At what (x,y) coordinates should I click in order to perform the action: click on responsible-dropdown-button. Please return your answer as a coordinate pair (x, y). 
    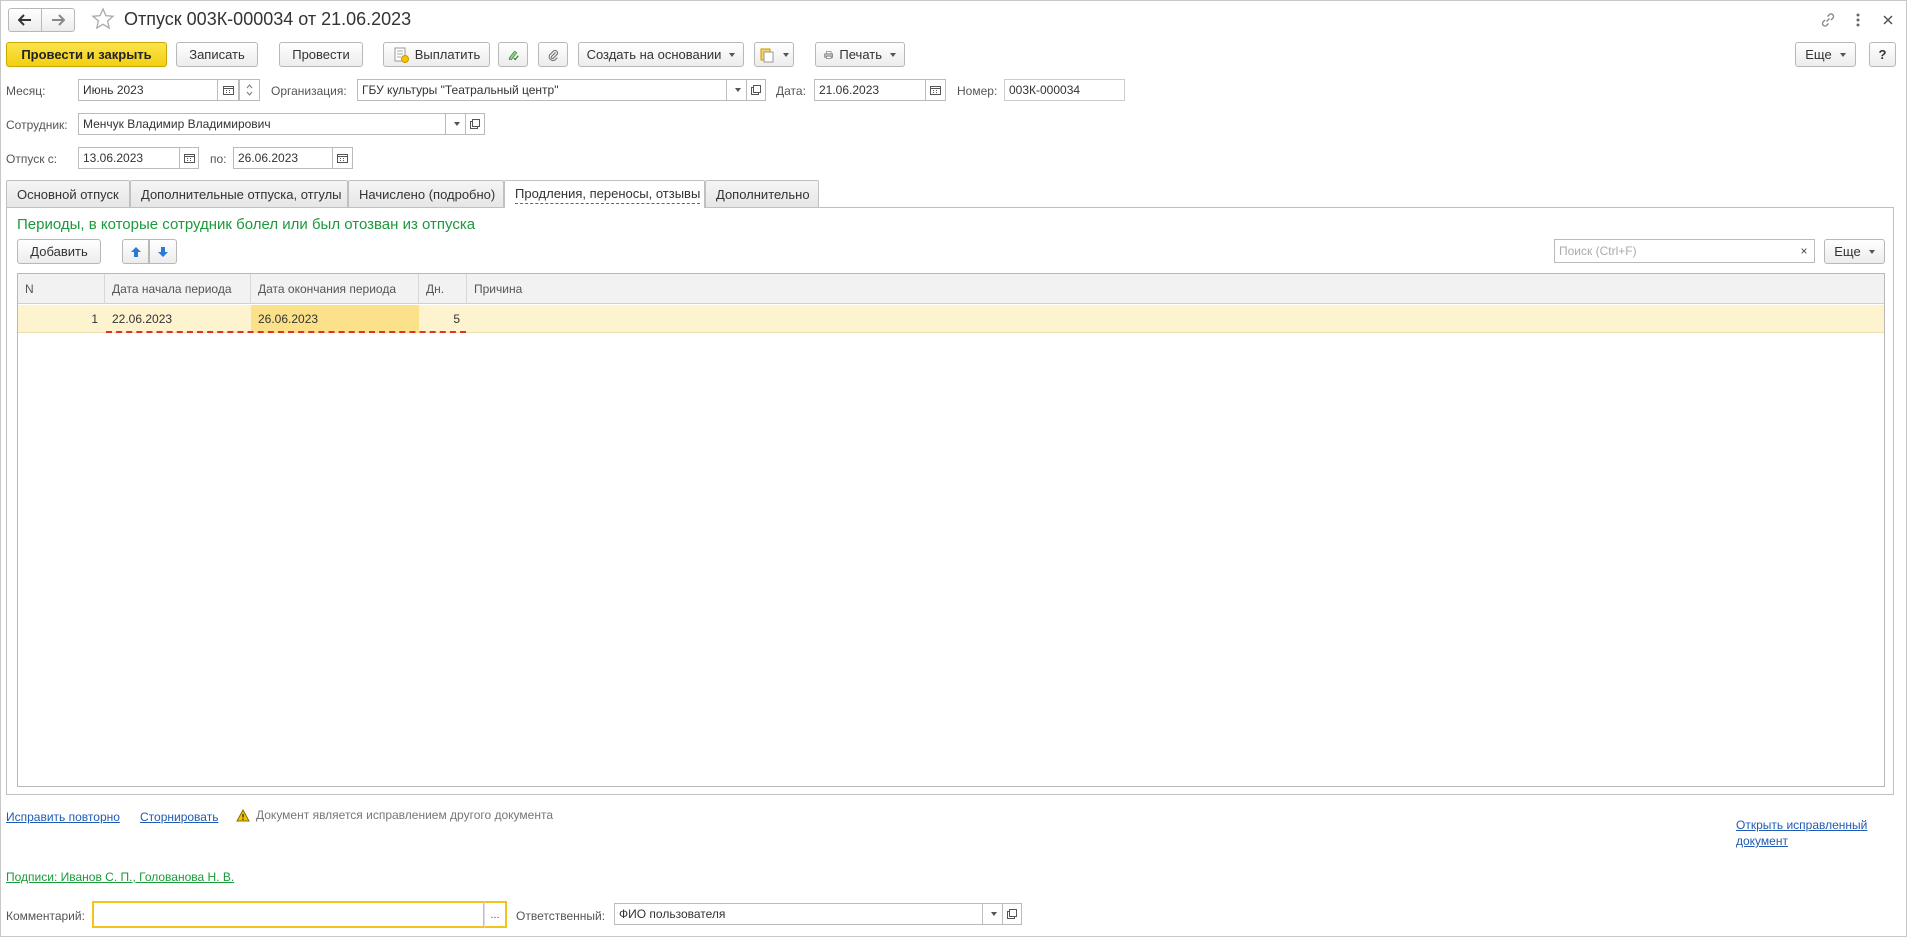
    Looking at the image, I should click on (993, 914).